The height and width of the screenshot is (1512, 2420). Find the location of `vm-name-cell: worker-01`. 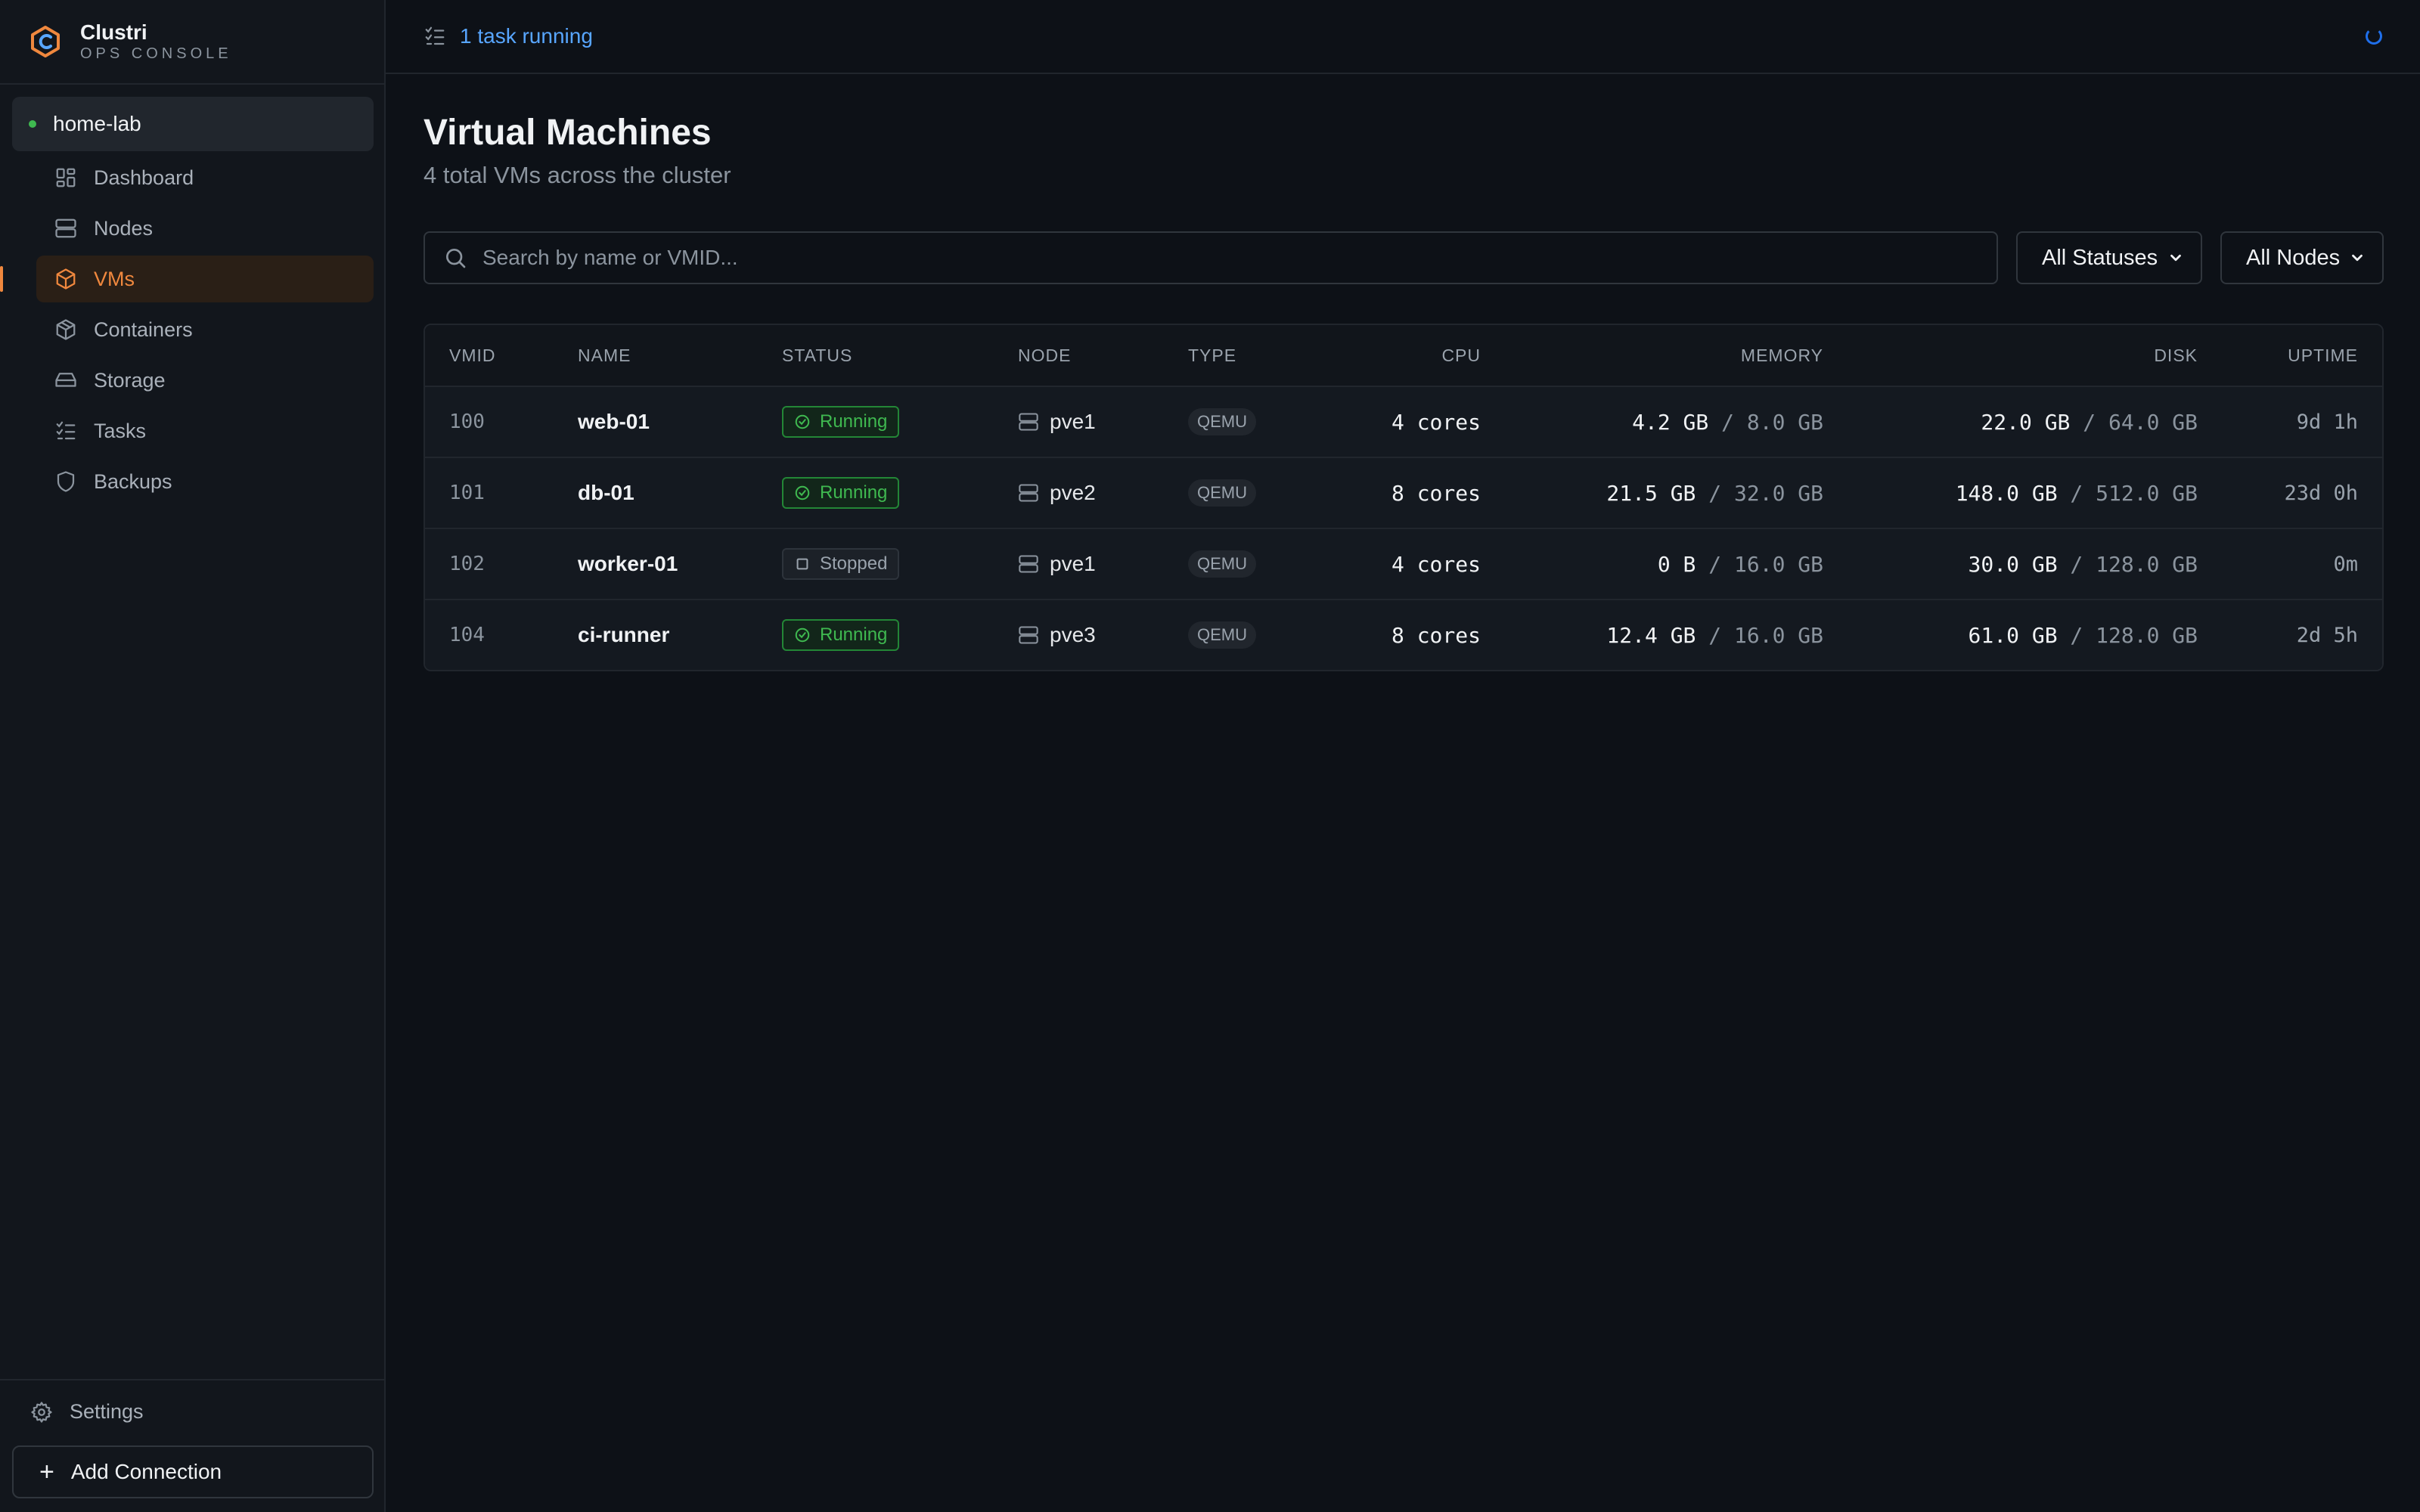

vm-name-cell: worker-01 is located at coordinates (628, 564).